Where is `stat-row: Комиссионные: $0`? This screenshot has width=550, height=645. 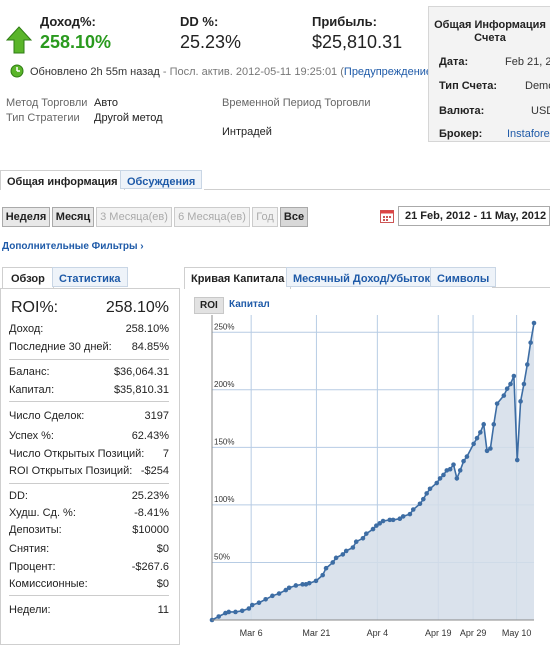
stat-row: Комиссионные: $0 is located at coordinates (89, 584).